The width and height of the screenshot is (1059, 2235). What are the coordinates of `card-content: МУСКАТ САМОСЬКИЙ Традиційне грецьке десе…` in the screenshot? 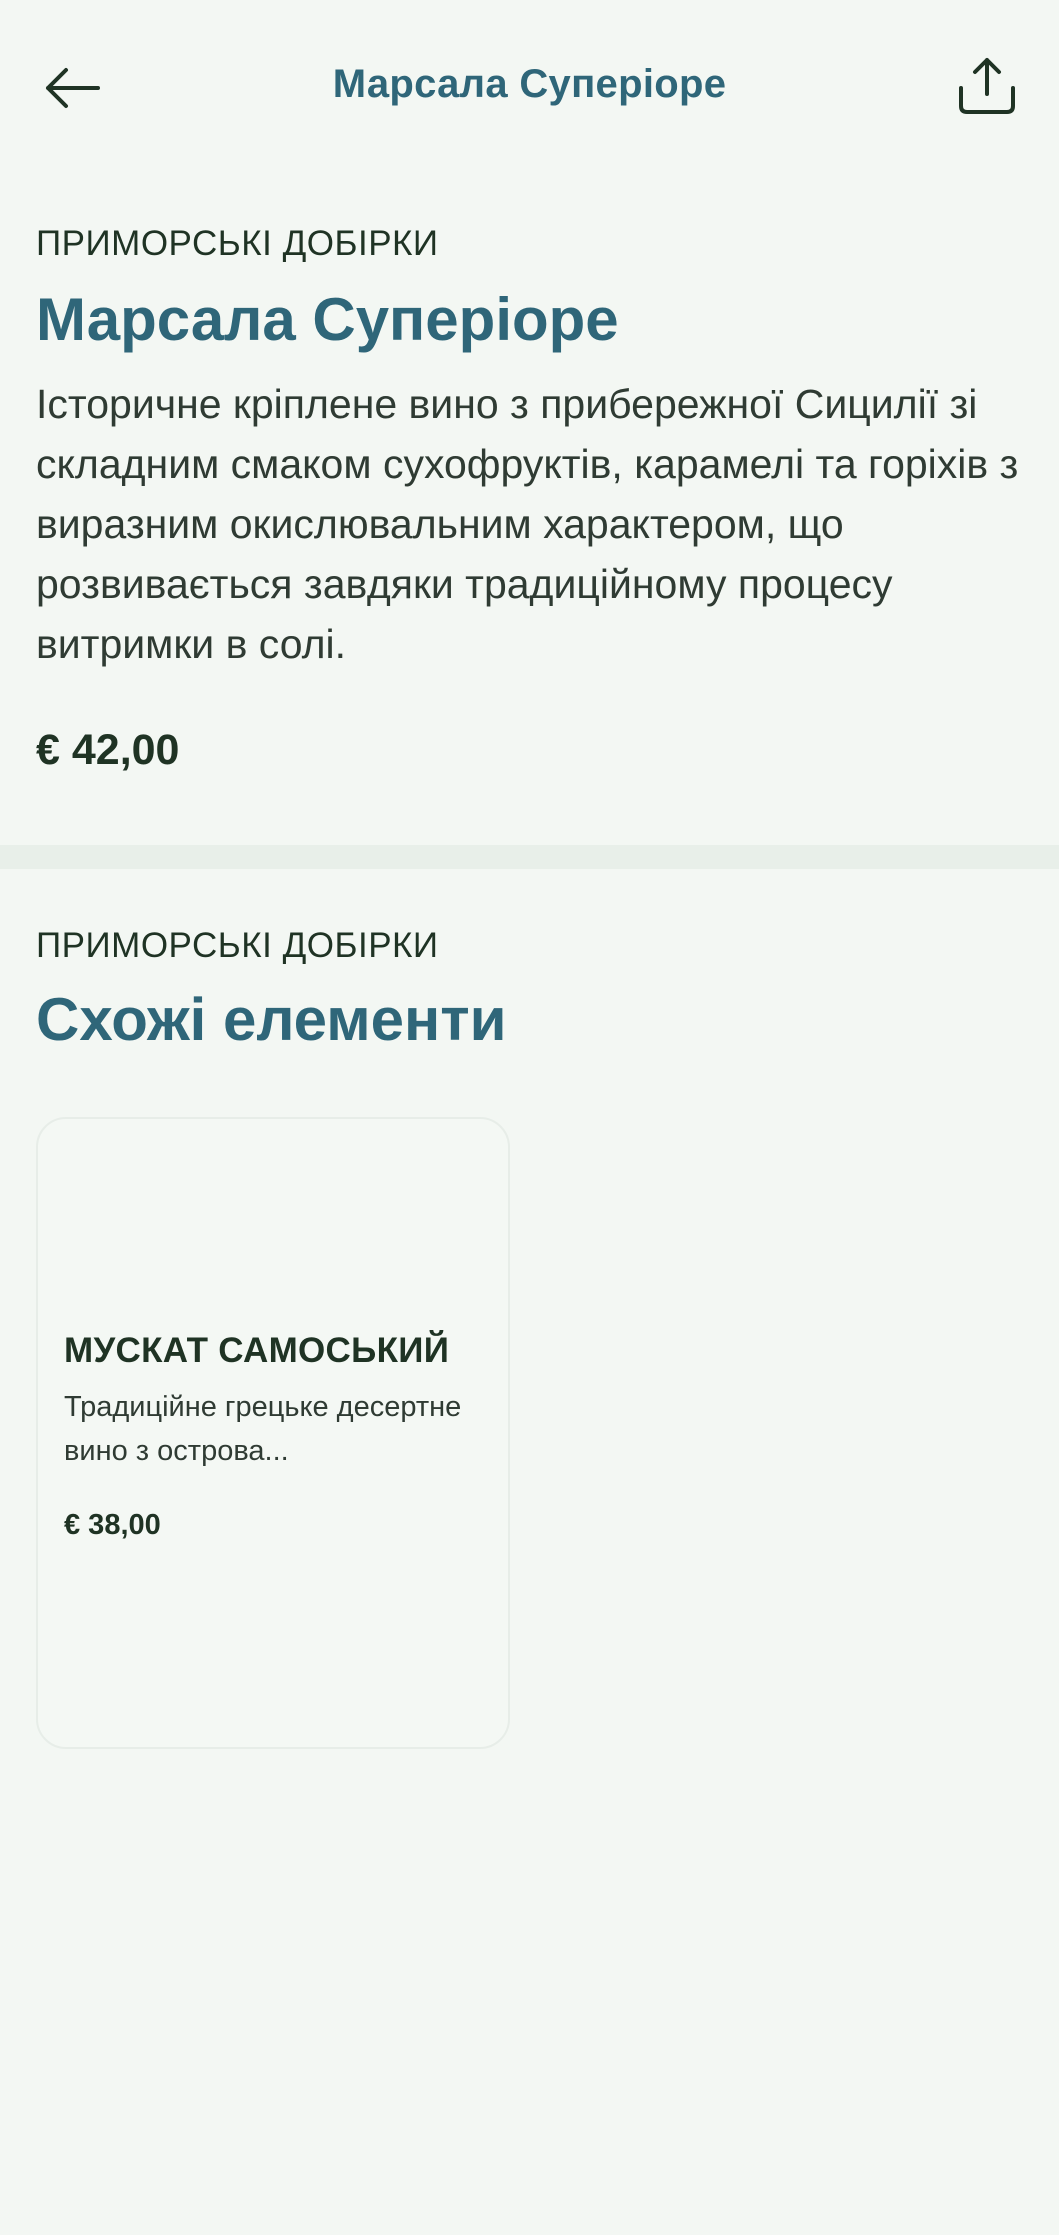 It's located at (276, 1437).